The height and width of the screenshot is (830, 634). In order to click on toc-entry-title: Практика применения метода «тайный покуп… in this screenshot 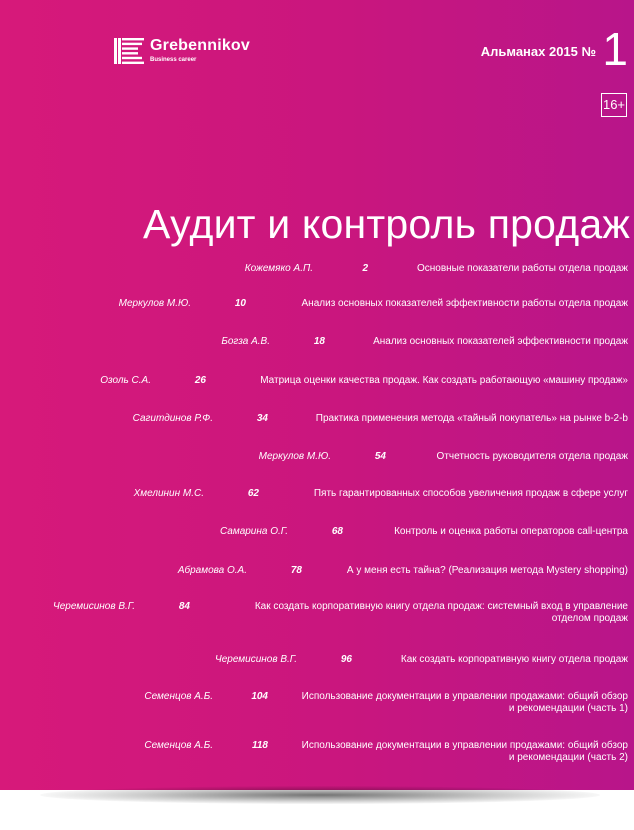, I will do `click(471, 418)`.